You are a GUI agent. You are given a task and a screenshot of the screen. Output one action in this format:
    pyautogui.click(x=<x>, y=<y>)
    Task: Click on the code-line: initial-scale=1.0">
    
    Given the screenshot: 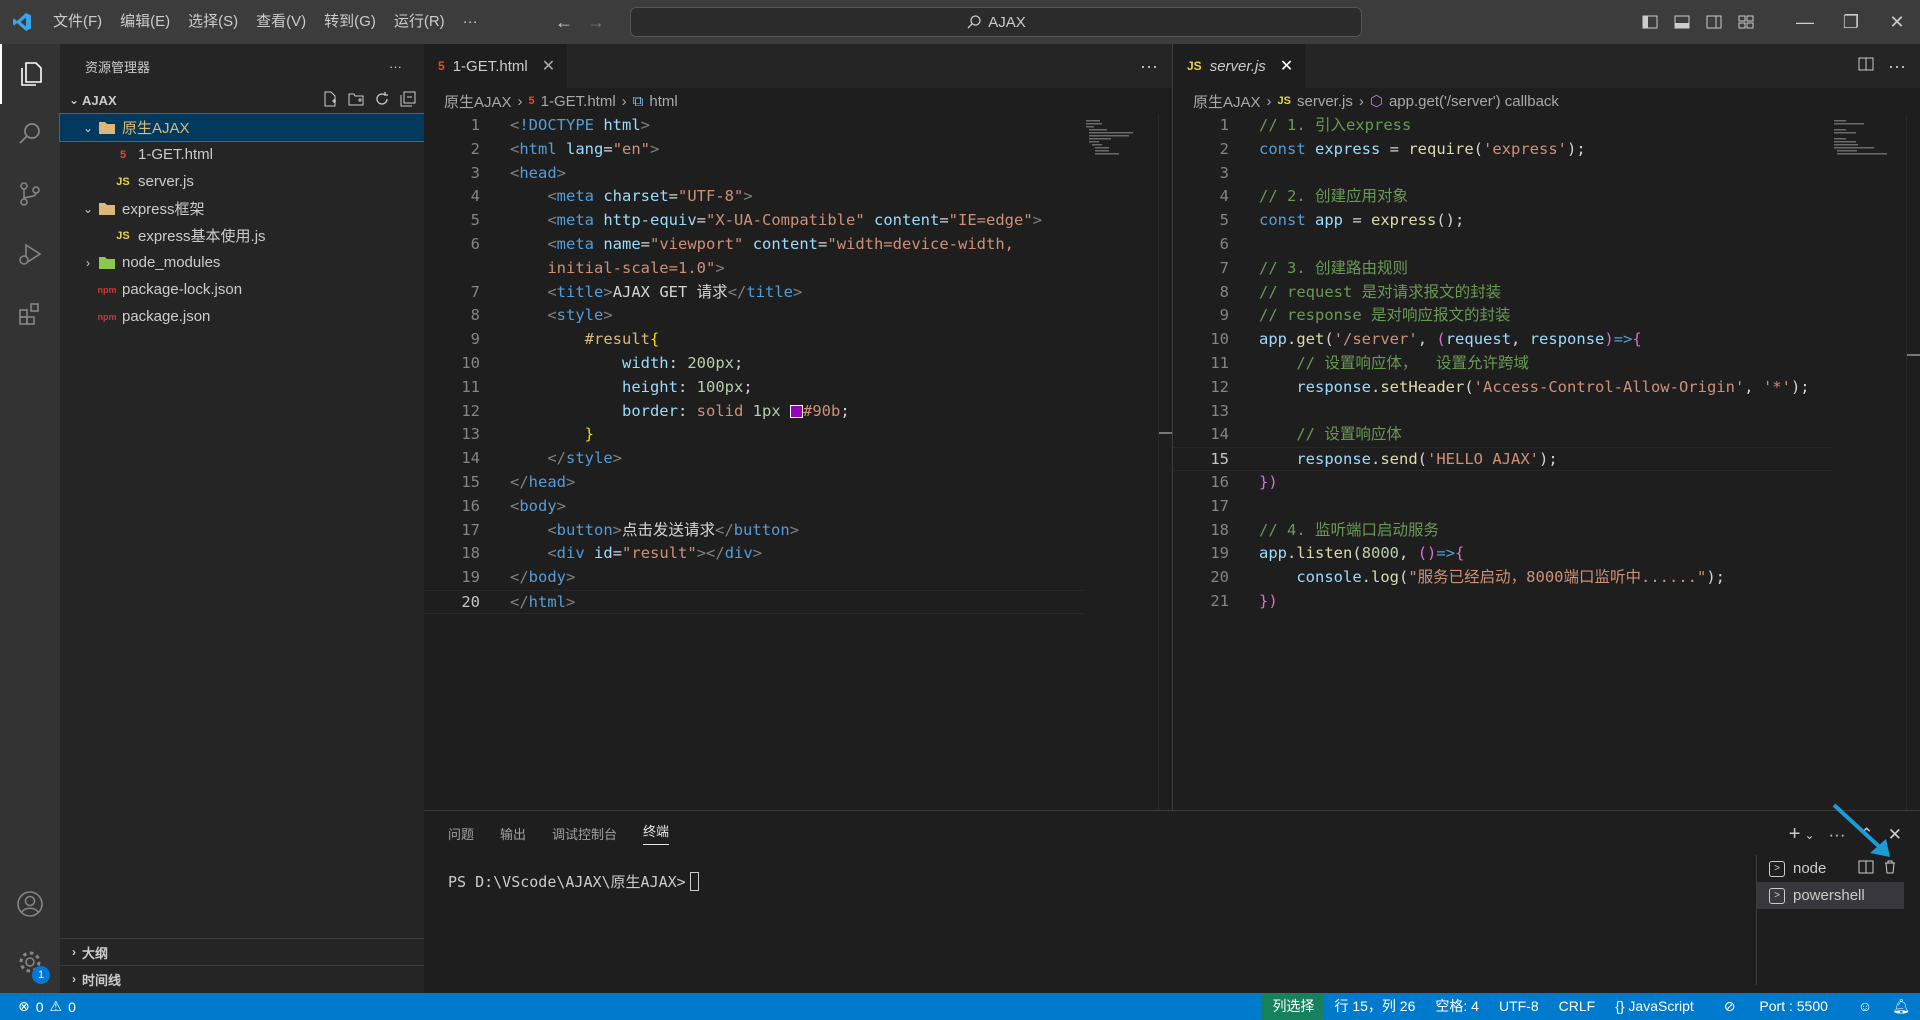 What is the action you would take?
    pyautogui.click(x=636, y=267)
    